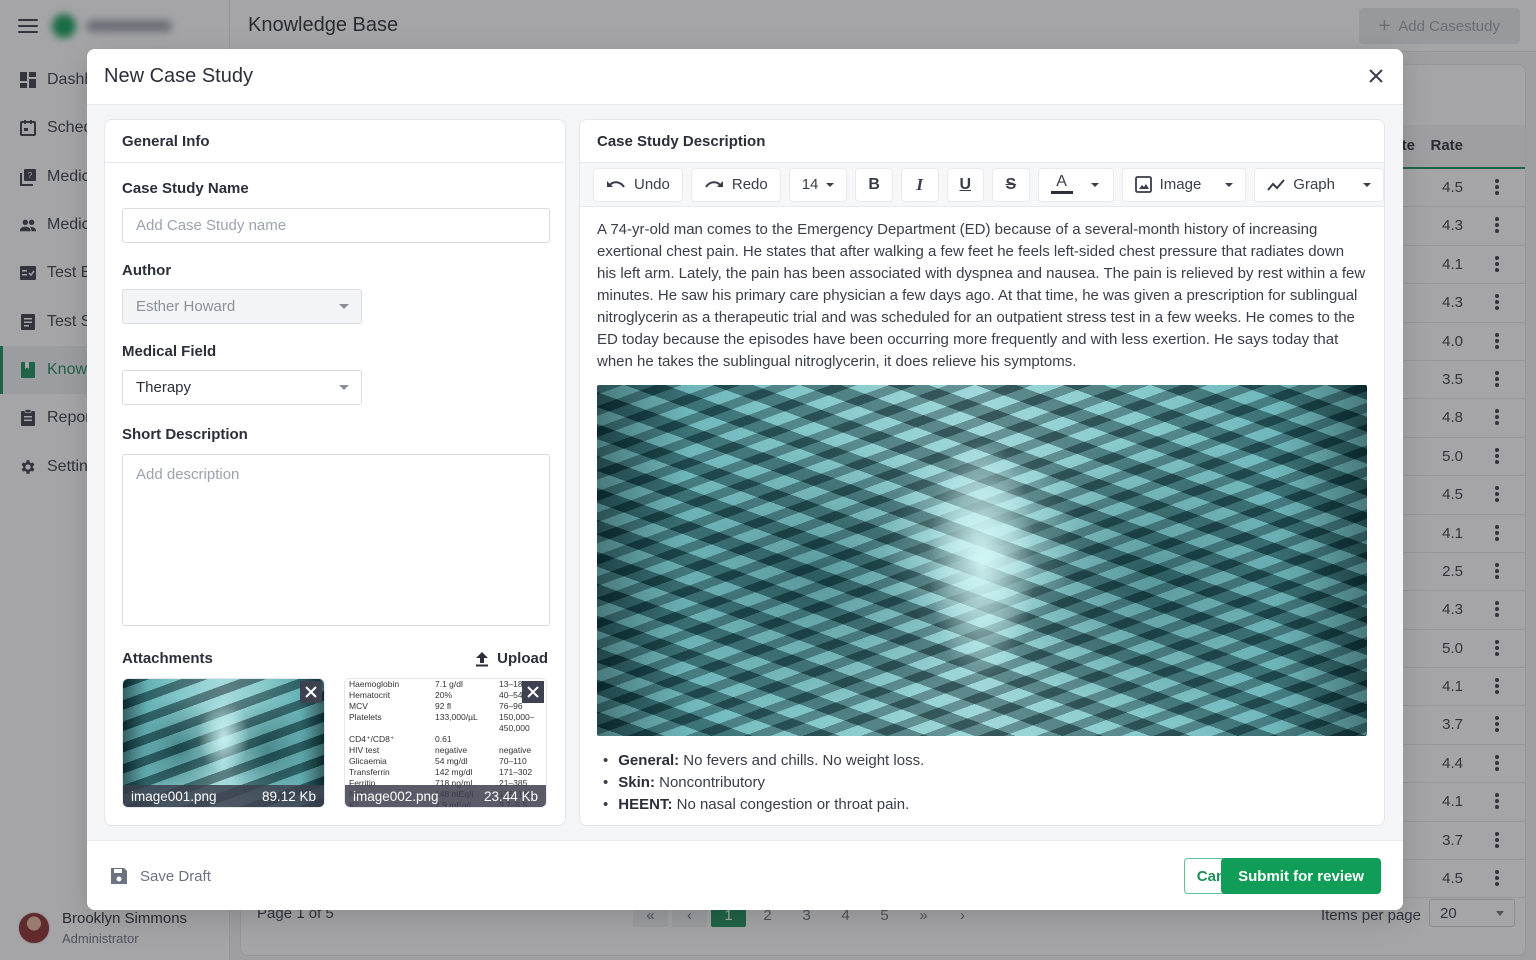 This screenshot has width=1536, height=960. I want to click on lab-result-row: Transferrin 142 mg/dl 171–302, so click(445, 772).